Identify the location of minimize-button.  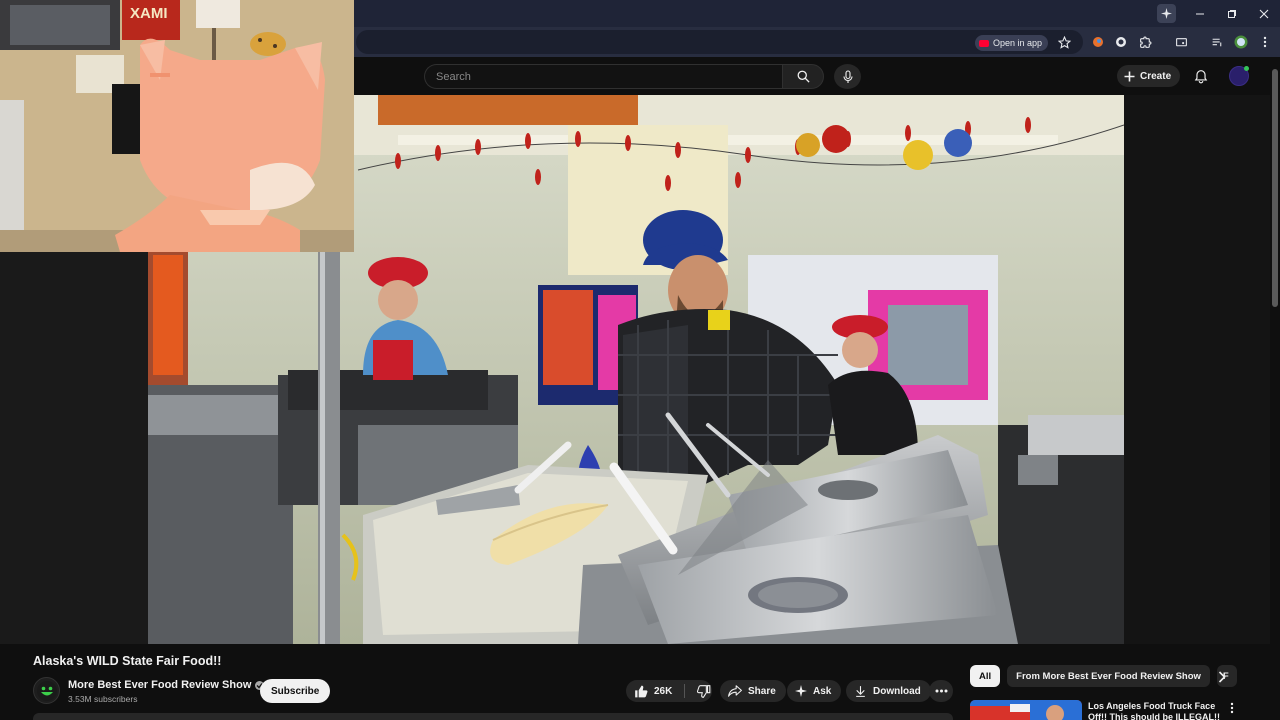
(1200, 13).